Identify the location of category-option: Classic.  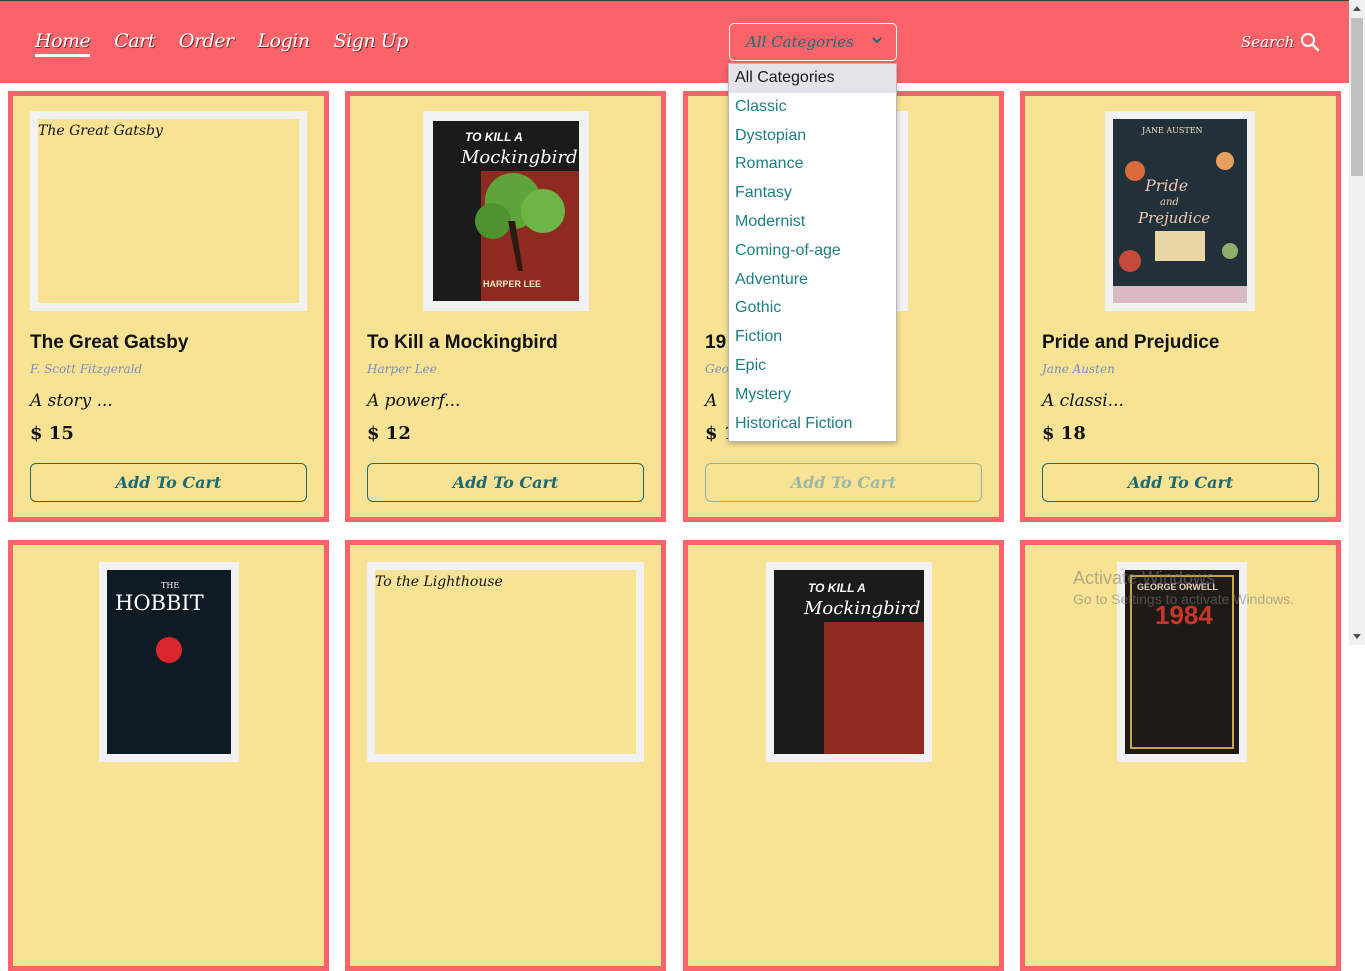
(812, 107).